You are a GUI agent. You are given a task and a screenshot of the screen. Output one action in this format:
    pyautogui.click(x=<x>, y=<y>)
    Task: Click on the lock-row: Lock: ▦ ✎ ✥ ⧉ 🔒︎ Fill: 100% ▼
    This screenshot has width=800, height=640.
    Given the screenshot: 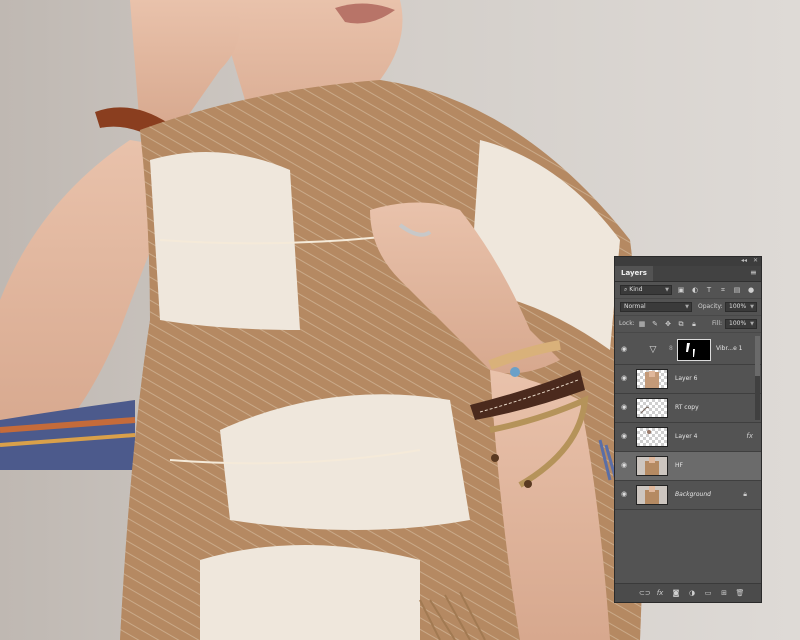 What is the action you would take?
    pyautogui.click(x=688, y=324)
    